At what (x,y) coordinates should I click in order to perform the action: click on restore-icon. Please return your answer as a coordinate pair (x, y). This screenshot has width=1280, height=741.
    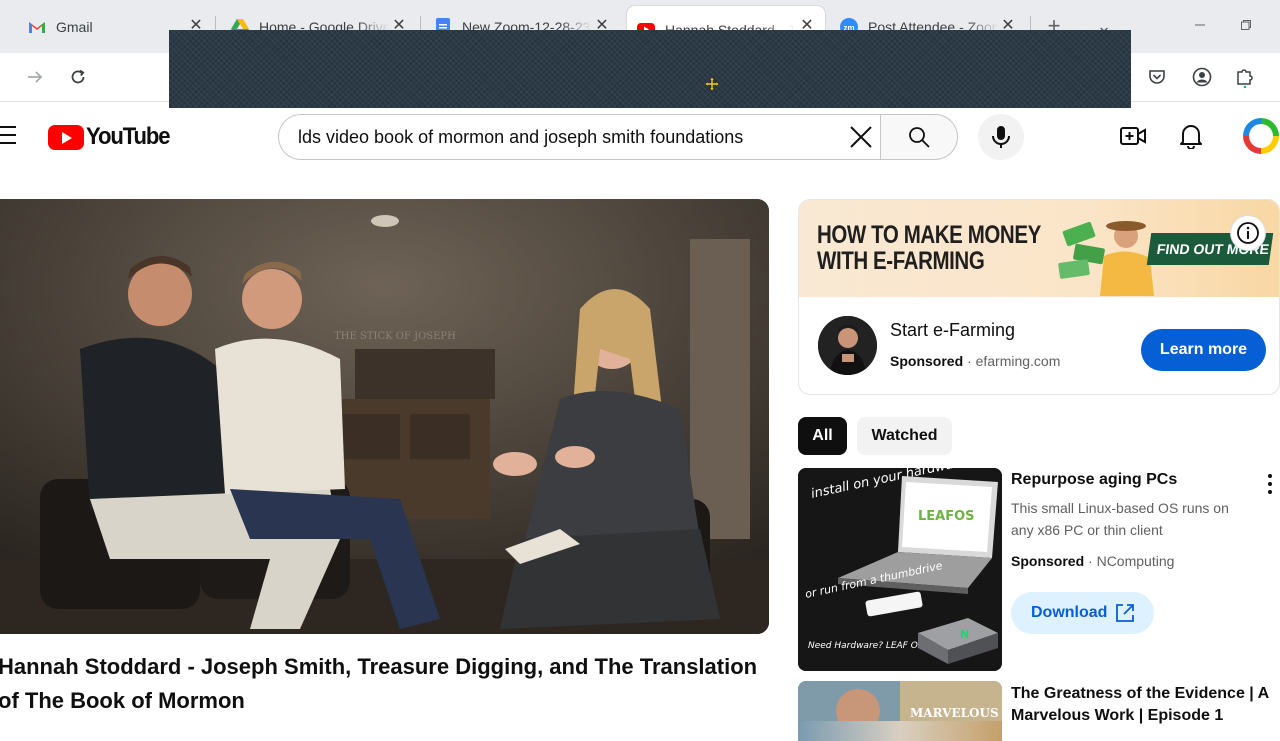
    Looking at the image, I should click on (1246, 26).